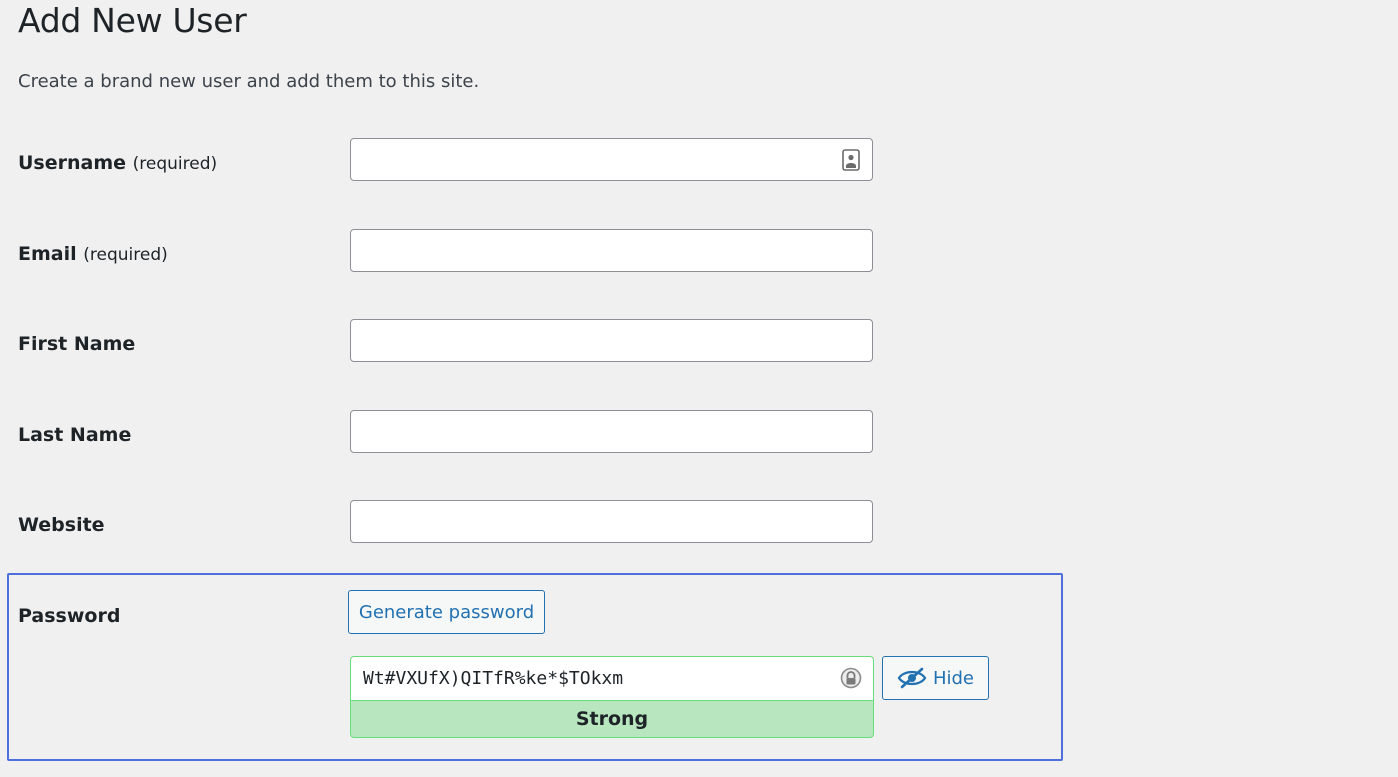  Describe the element at coordinates (125, 255) in the screenshot. I see `email-required-note: (required)` at that location.